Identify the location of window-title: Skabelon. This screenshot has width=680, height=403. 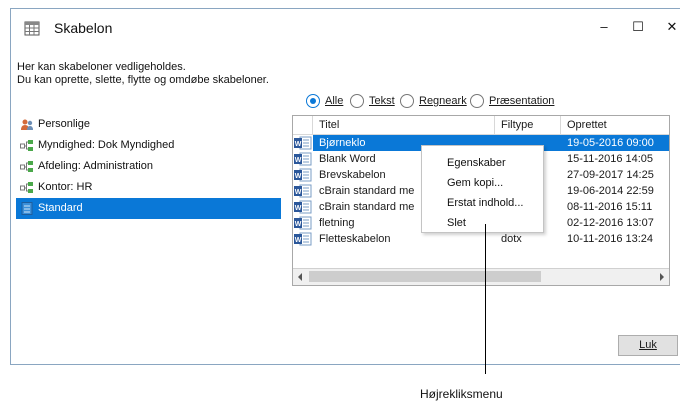
(83, 28).